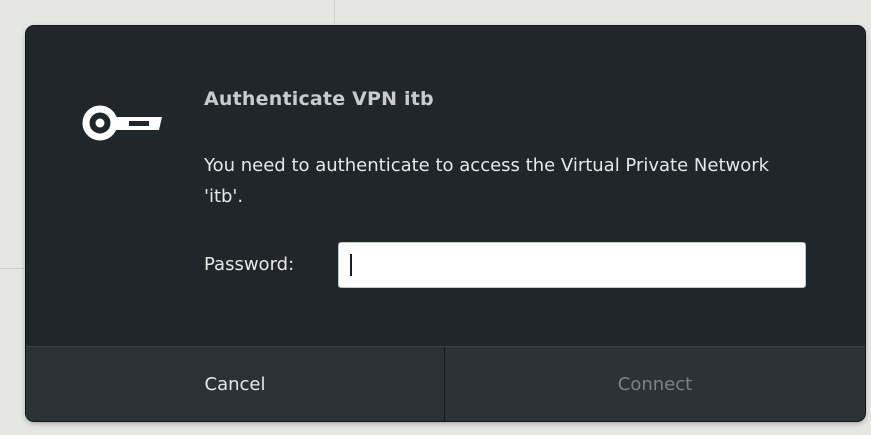  I want to click on password-label: Password:, so click(249, 264).